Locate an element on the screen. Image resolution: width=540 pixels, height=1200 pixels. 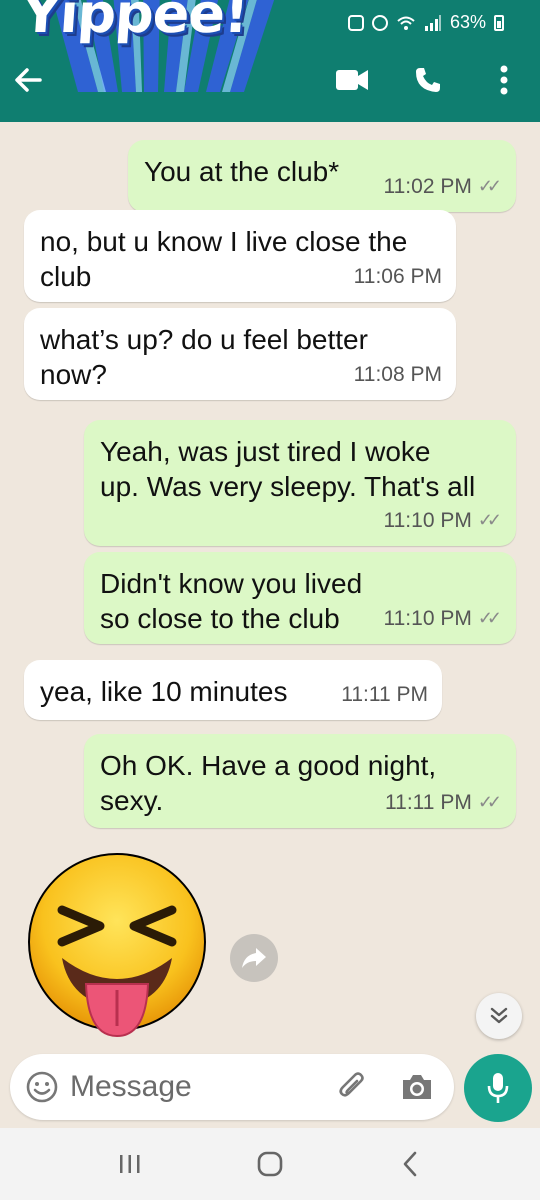
more-options-button is located at coordinates (504, 80).